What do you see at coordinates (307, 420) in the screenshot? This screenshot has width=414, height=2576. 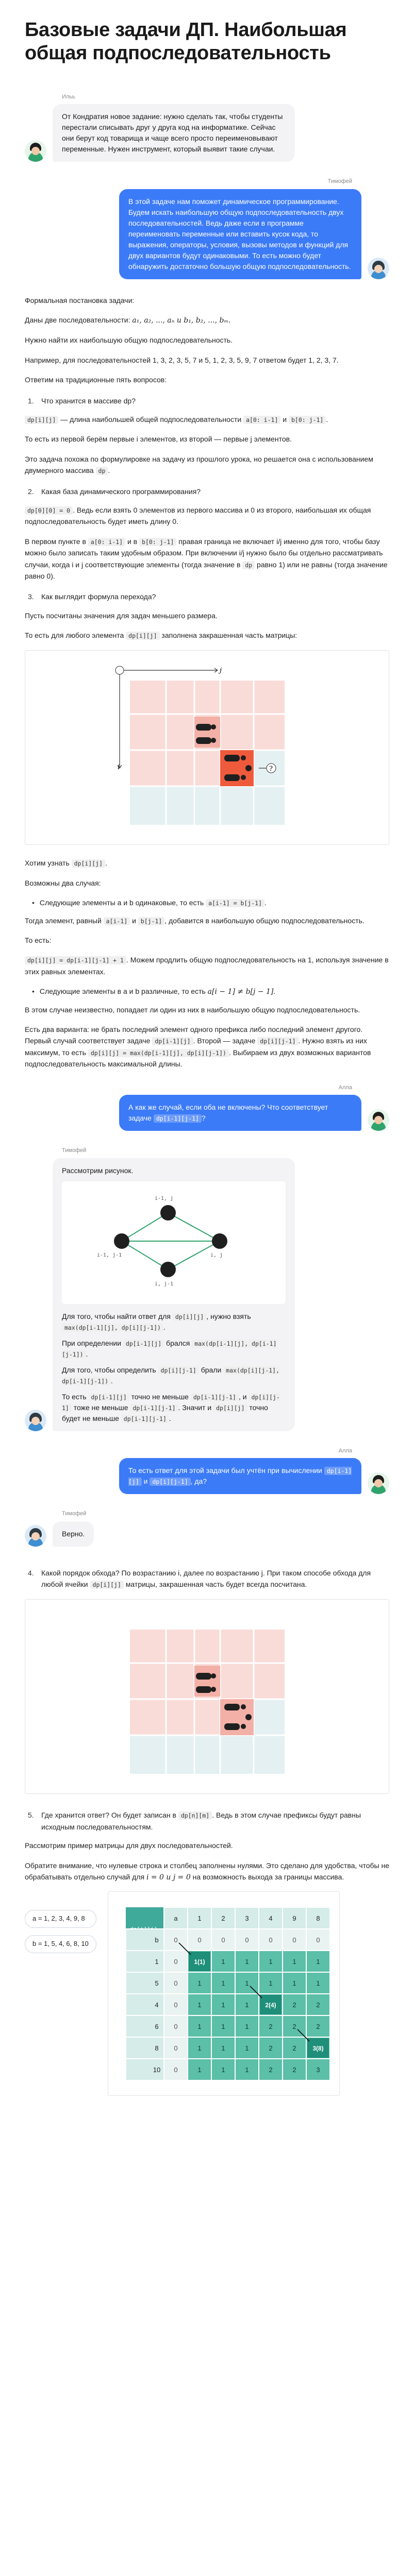 I see `code-snippet: b[0: j-1]` at bounding box center [307, 420].